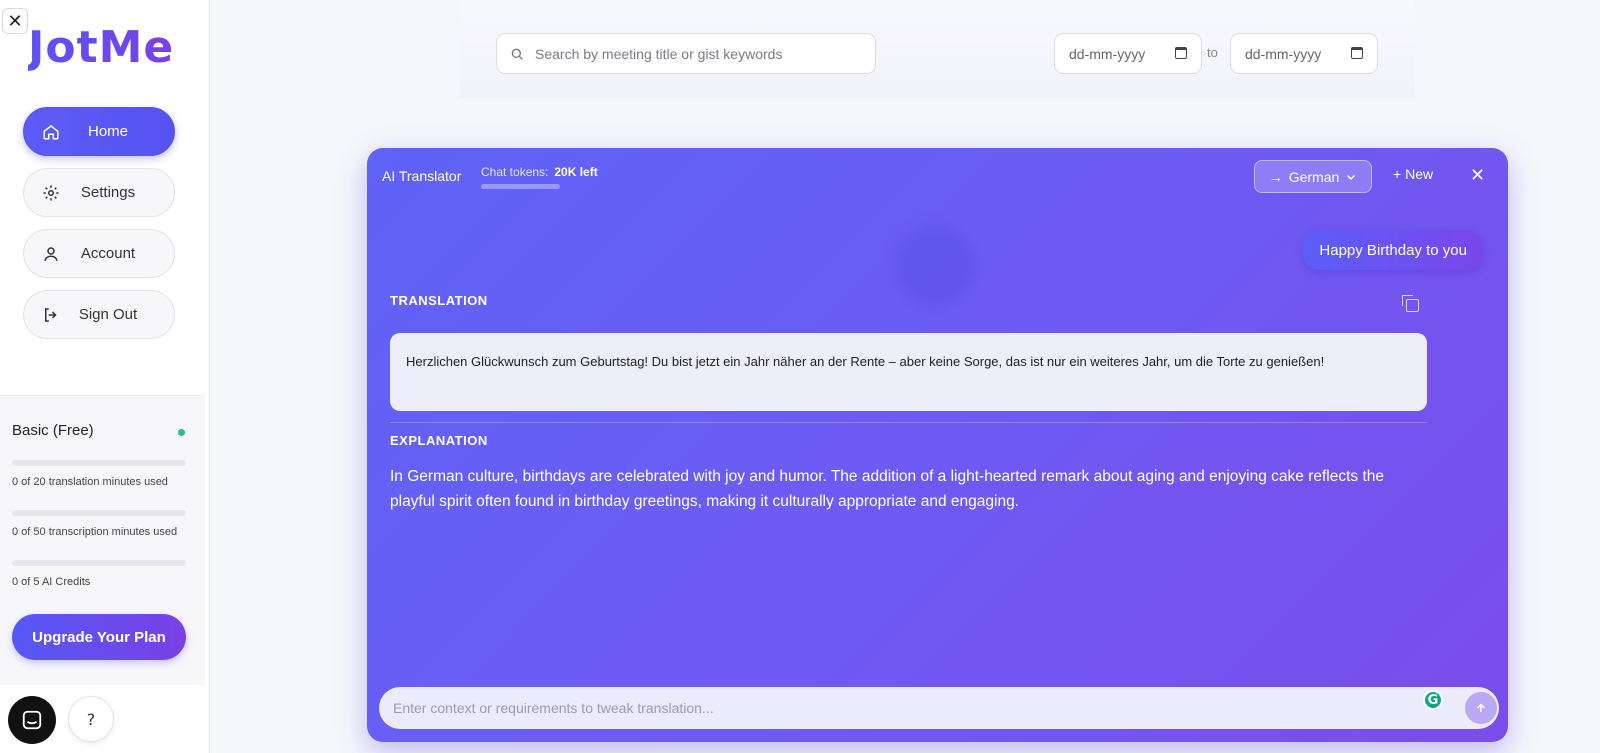 This screenshot has height=753, width=1600. Describe the element at coordinates (1351, 177) in the screenshot. I see `chevron-down-icon` at that location.